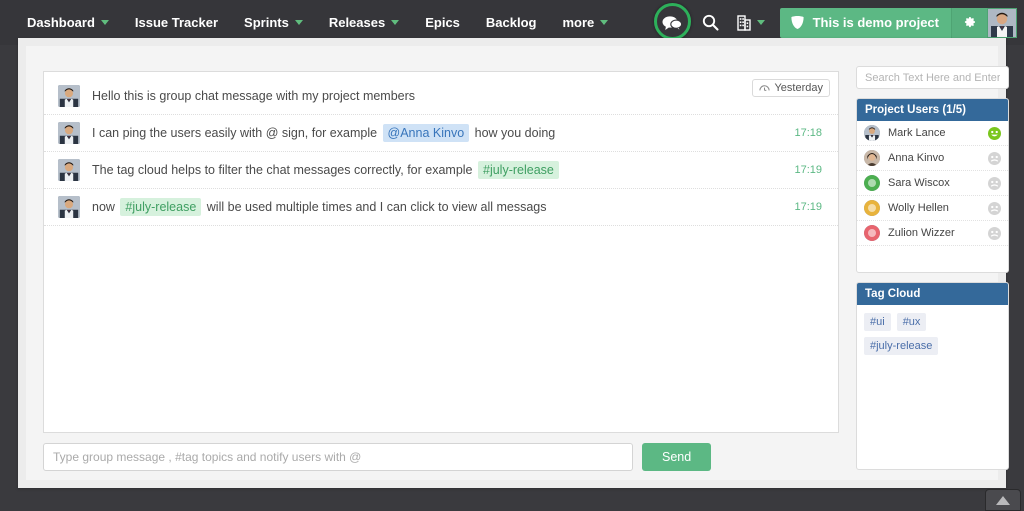 The image size is (1024, 511). I want to click on scroll-to-top-button, so click(1003, 500).